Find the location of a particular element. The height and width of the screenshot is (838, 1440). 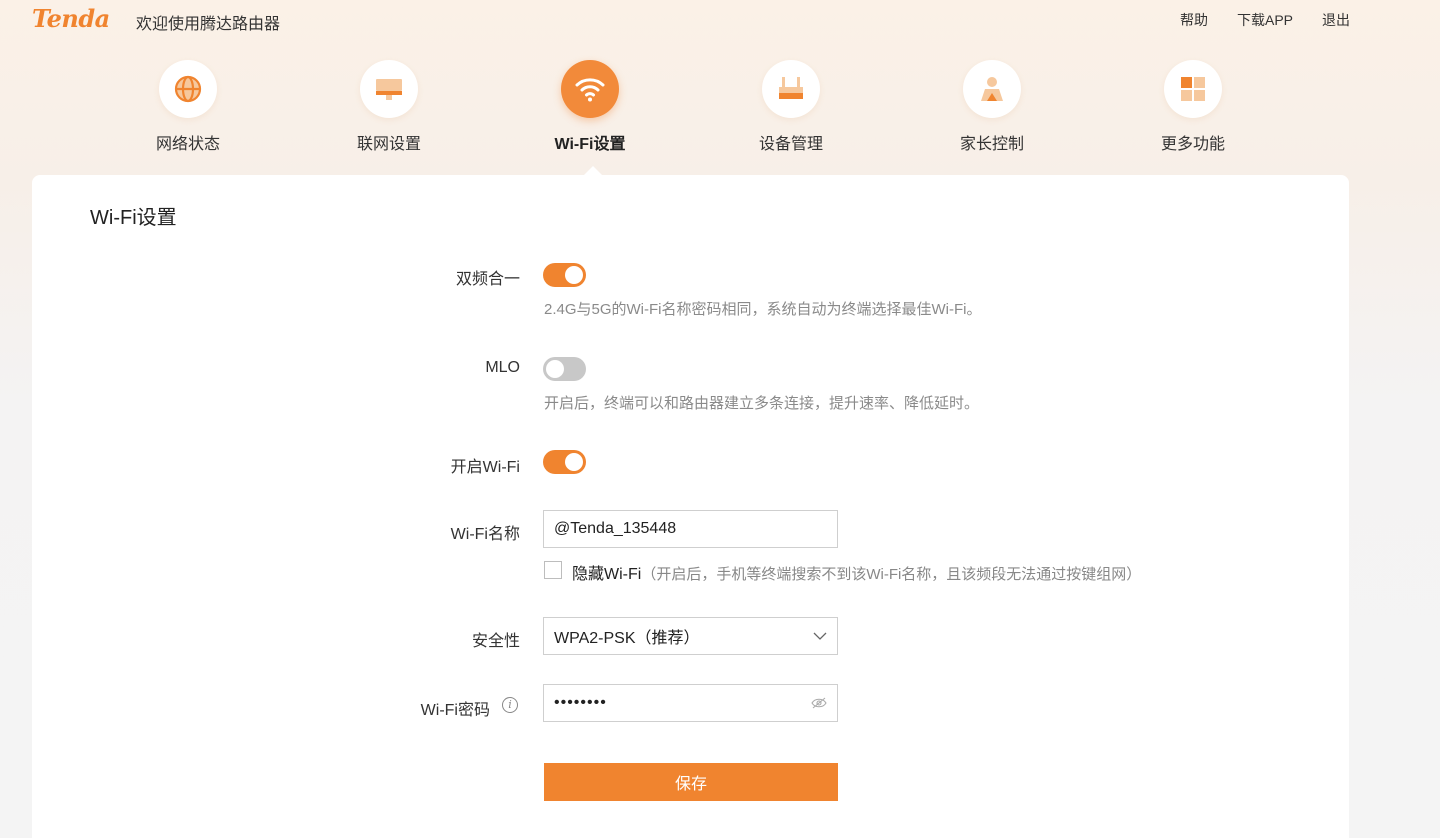

hide-wifi-checkbox is located at coordinates (553, 570).